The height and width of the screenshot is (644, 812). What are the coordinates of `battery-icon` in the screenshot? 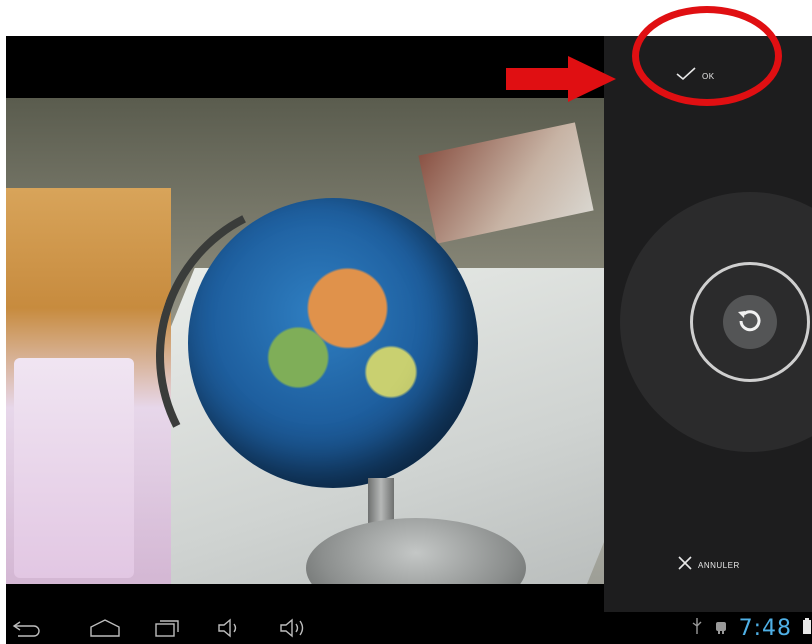 It's located at (807, 628).